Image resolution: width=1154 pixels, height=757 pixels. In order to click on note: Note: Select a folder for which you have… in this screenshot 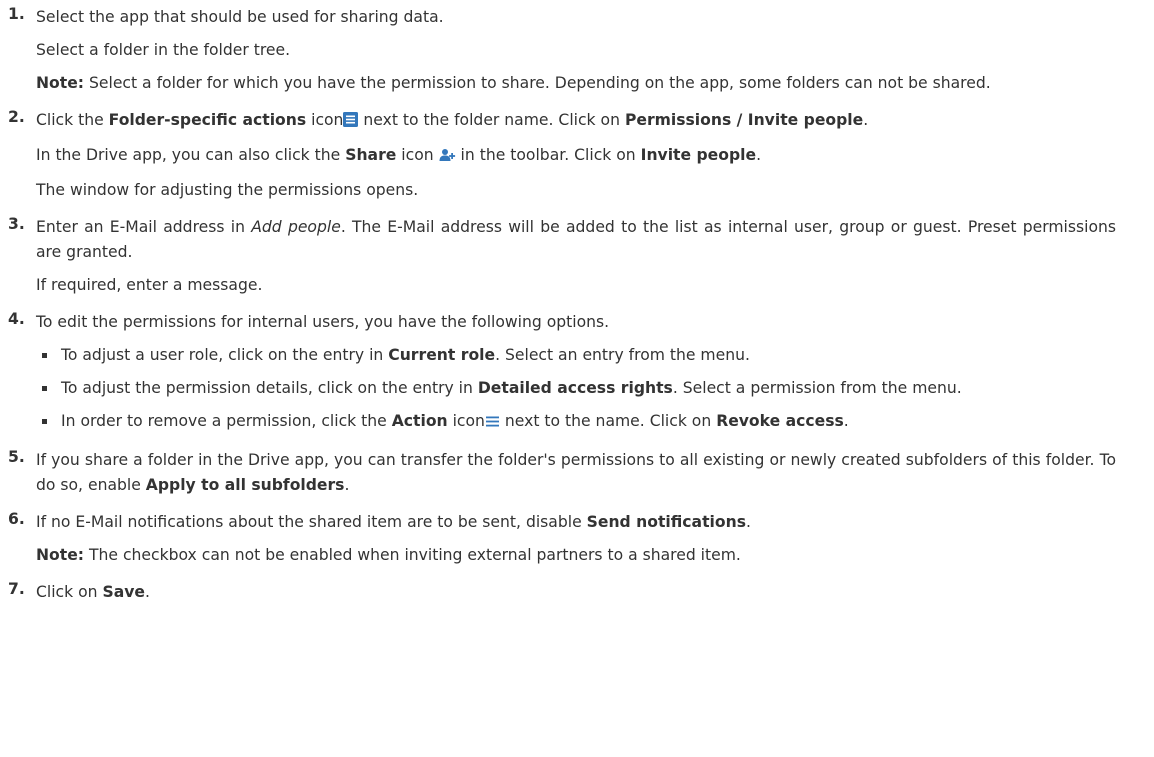, I will do `click(576, 83)`.